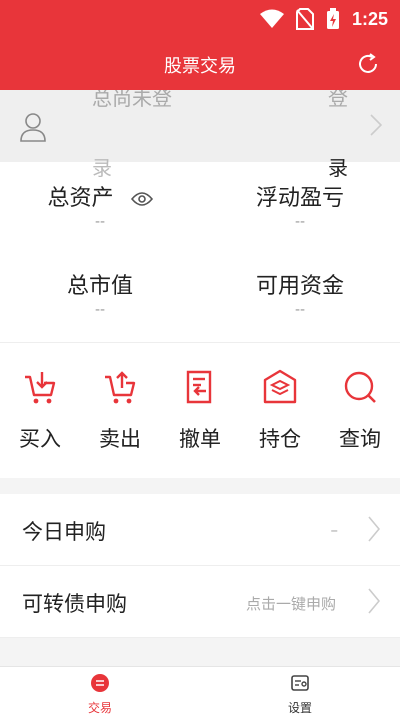 The height and width of the screenshot is (720, 400). What do you see at coordinates (334, 530) in the screenshot?
I see `menu-item-detail: –` at bounding box center [334, 530].